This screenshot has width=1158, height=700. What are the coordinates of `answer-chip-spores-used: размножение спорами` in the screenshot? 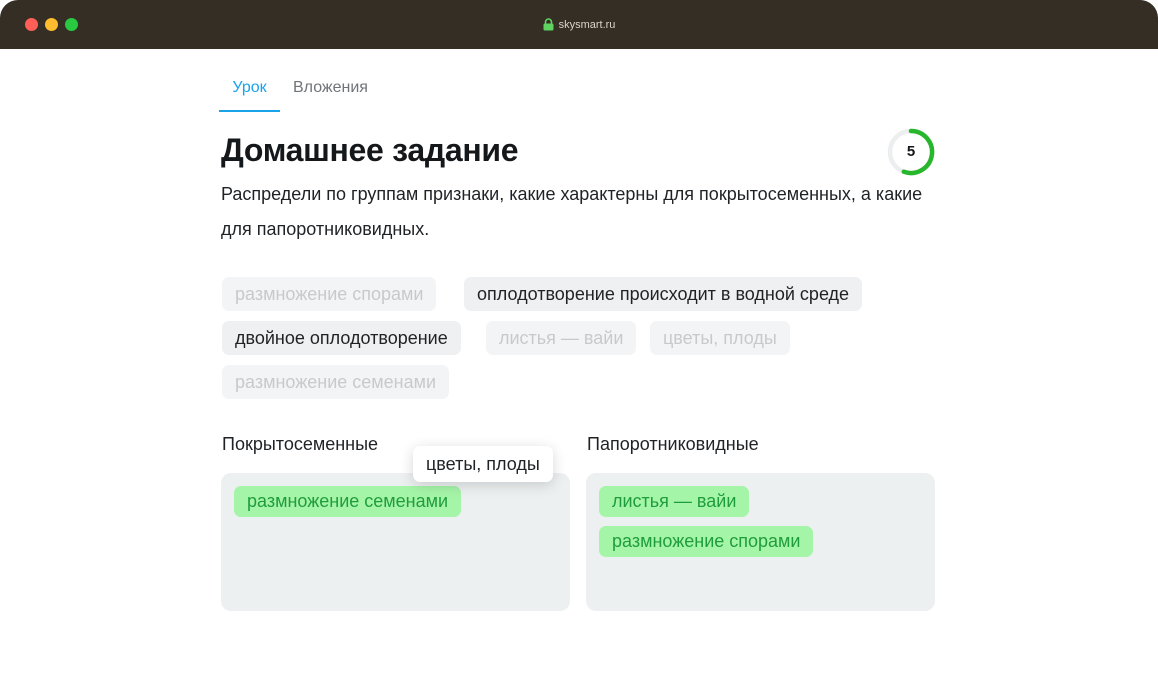 It's located at (329, 294).